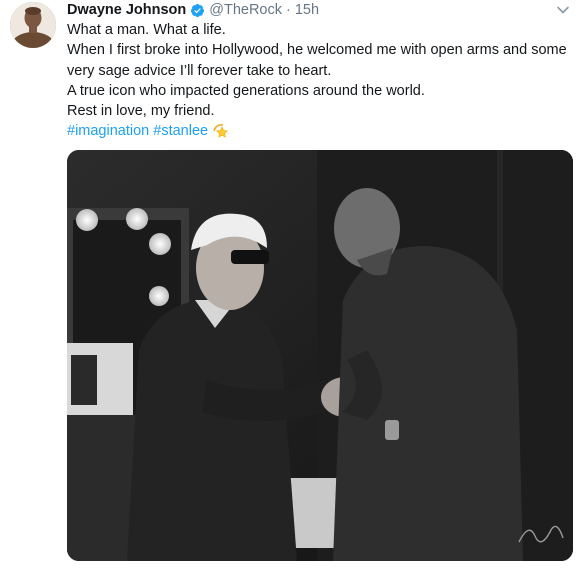  What do you see at coordinates (180, 131) in the screenshot?
I see `hashtag-link: #stanlee` at bounding box center [180, 131].